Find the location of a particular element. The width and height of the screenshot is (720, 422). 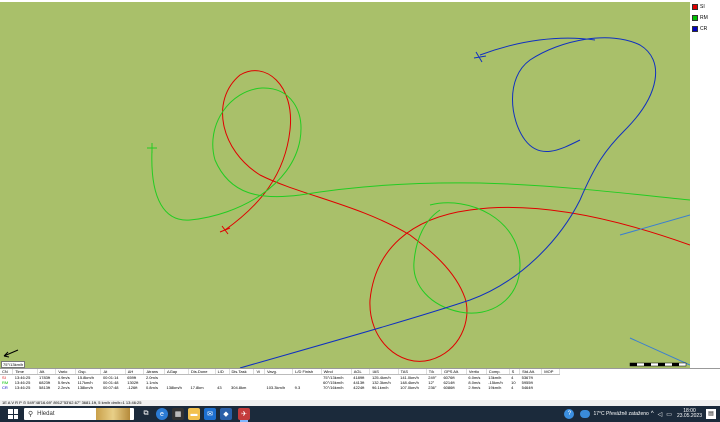

table-cell: 5813ft is located at coordinates (45, 387).